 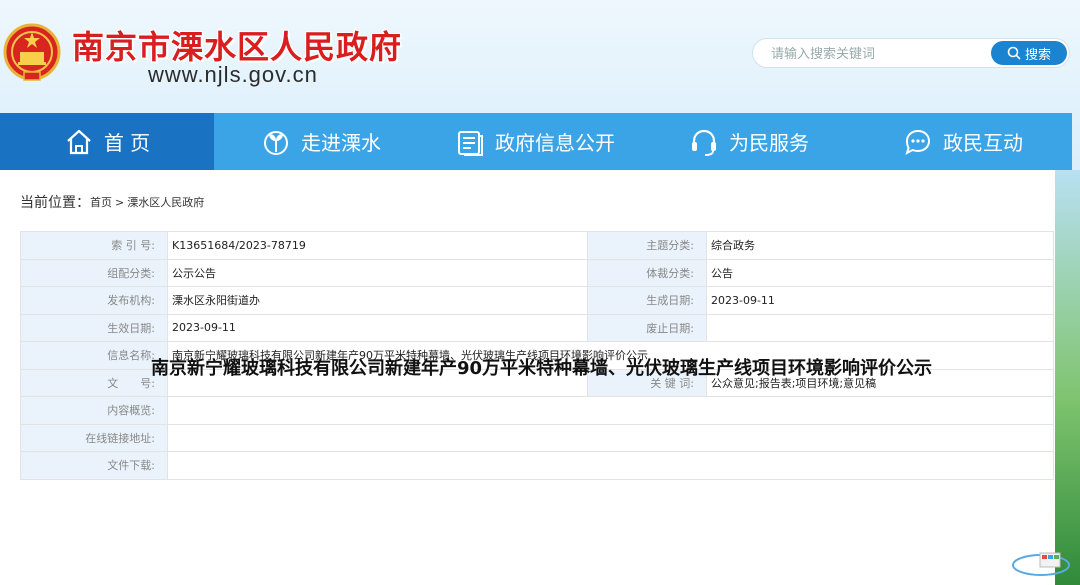 I want to click on sprout-icon, so click(x=276, y=142).